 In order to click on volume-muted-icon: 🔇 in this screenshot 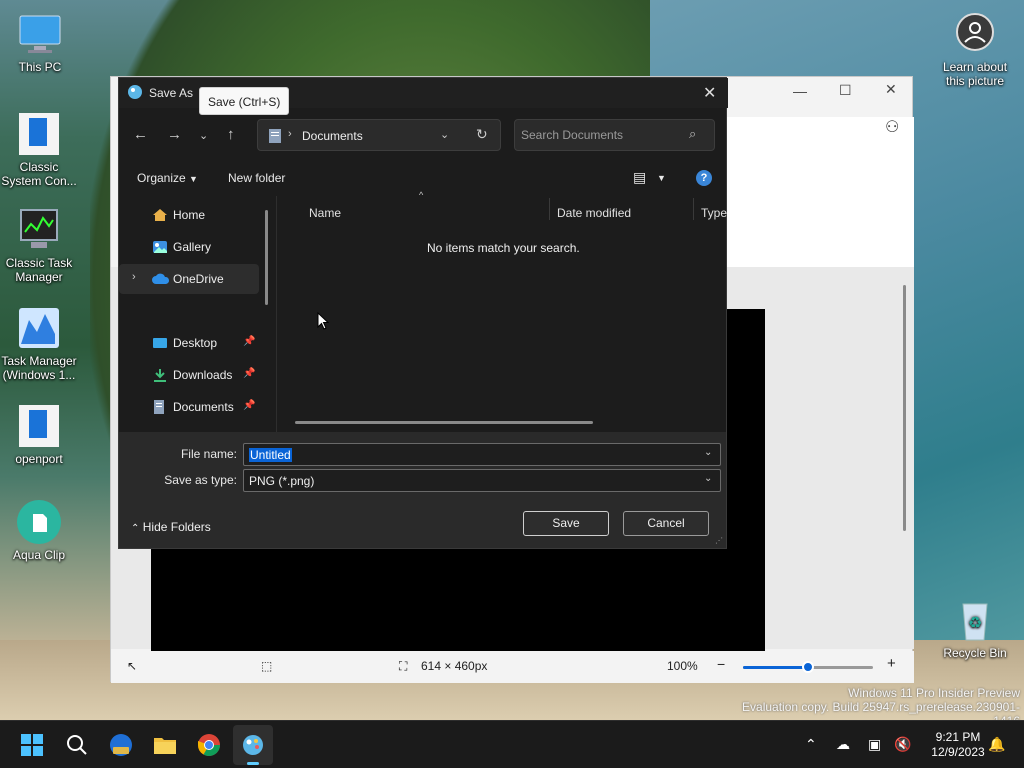, I will do `click(902, 744)`.